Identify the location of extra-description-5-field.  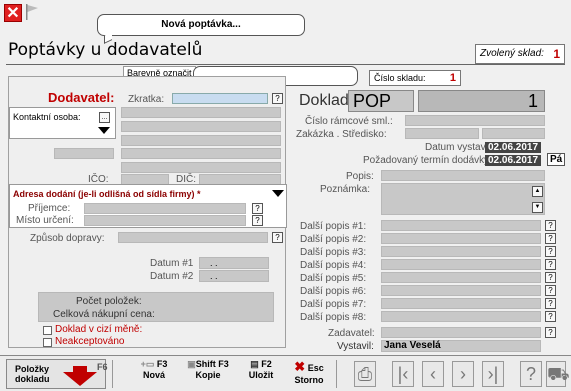
(461, 277).